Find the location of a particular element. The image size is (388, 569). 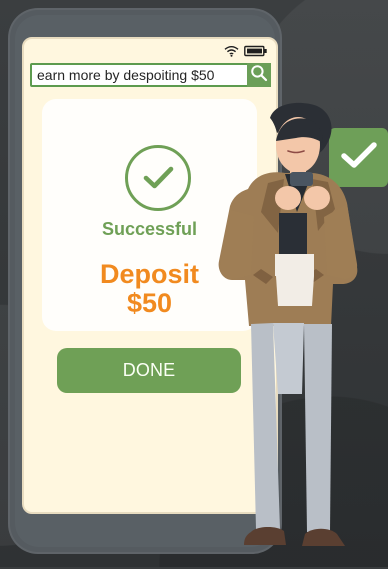

status-bar is located at coordinates (246, 51).